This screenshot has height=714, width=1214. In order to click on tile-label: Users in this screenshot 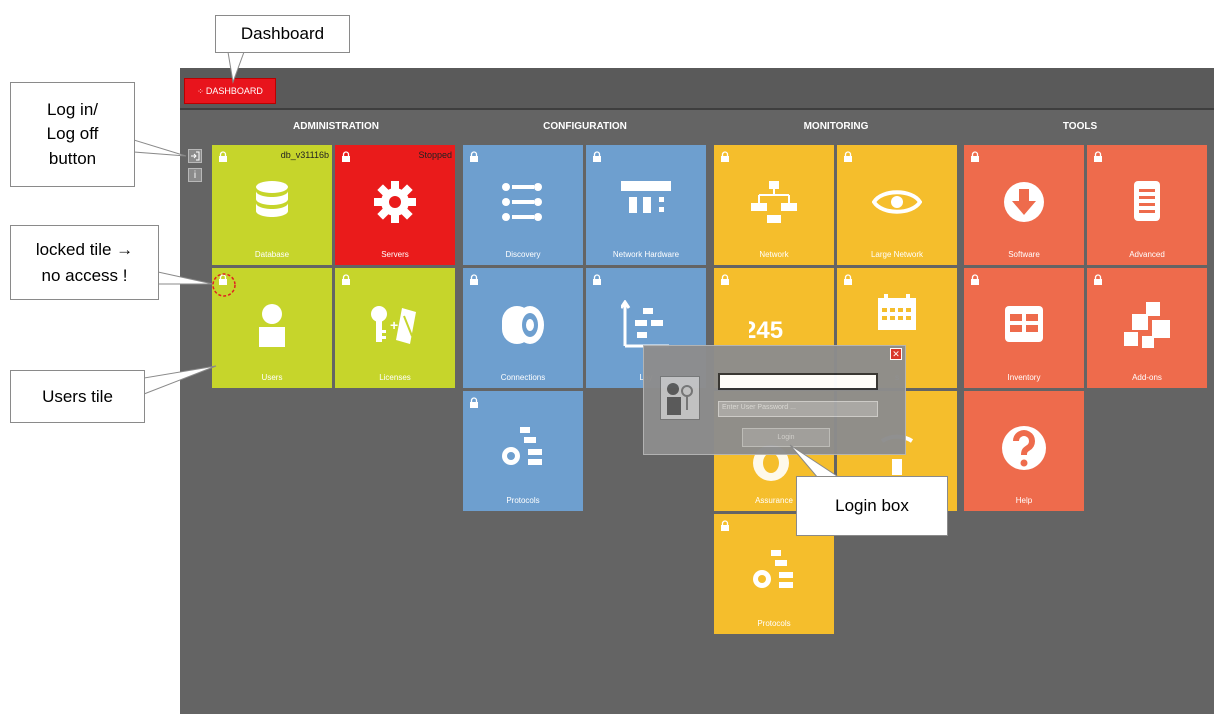, I will do `click(272, 377)`.